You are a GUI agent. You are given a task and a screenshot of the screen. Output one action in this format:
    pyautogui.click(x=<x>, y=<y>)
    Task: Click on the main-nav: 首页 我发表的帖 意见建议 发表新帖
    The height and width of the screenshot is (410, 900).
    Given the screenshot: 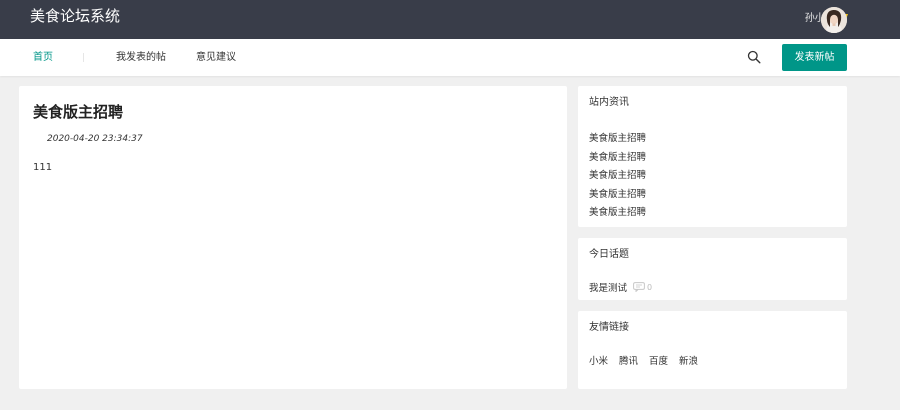 What is the action you would take?
    pyautogui.click(x=450, y=57)
    